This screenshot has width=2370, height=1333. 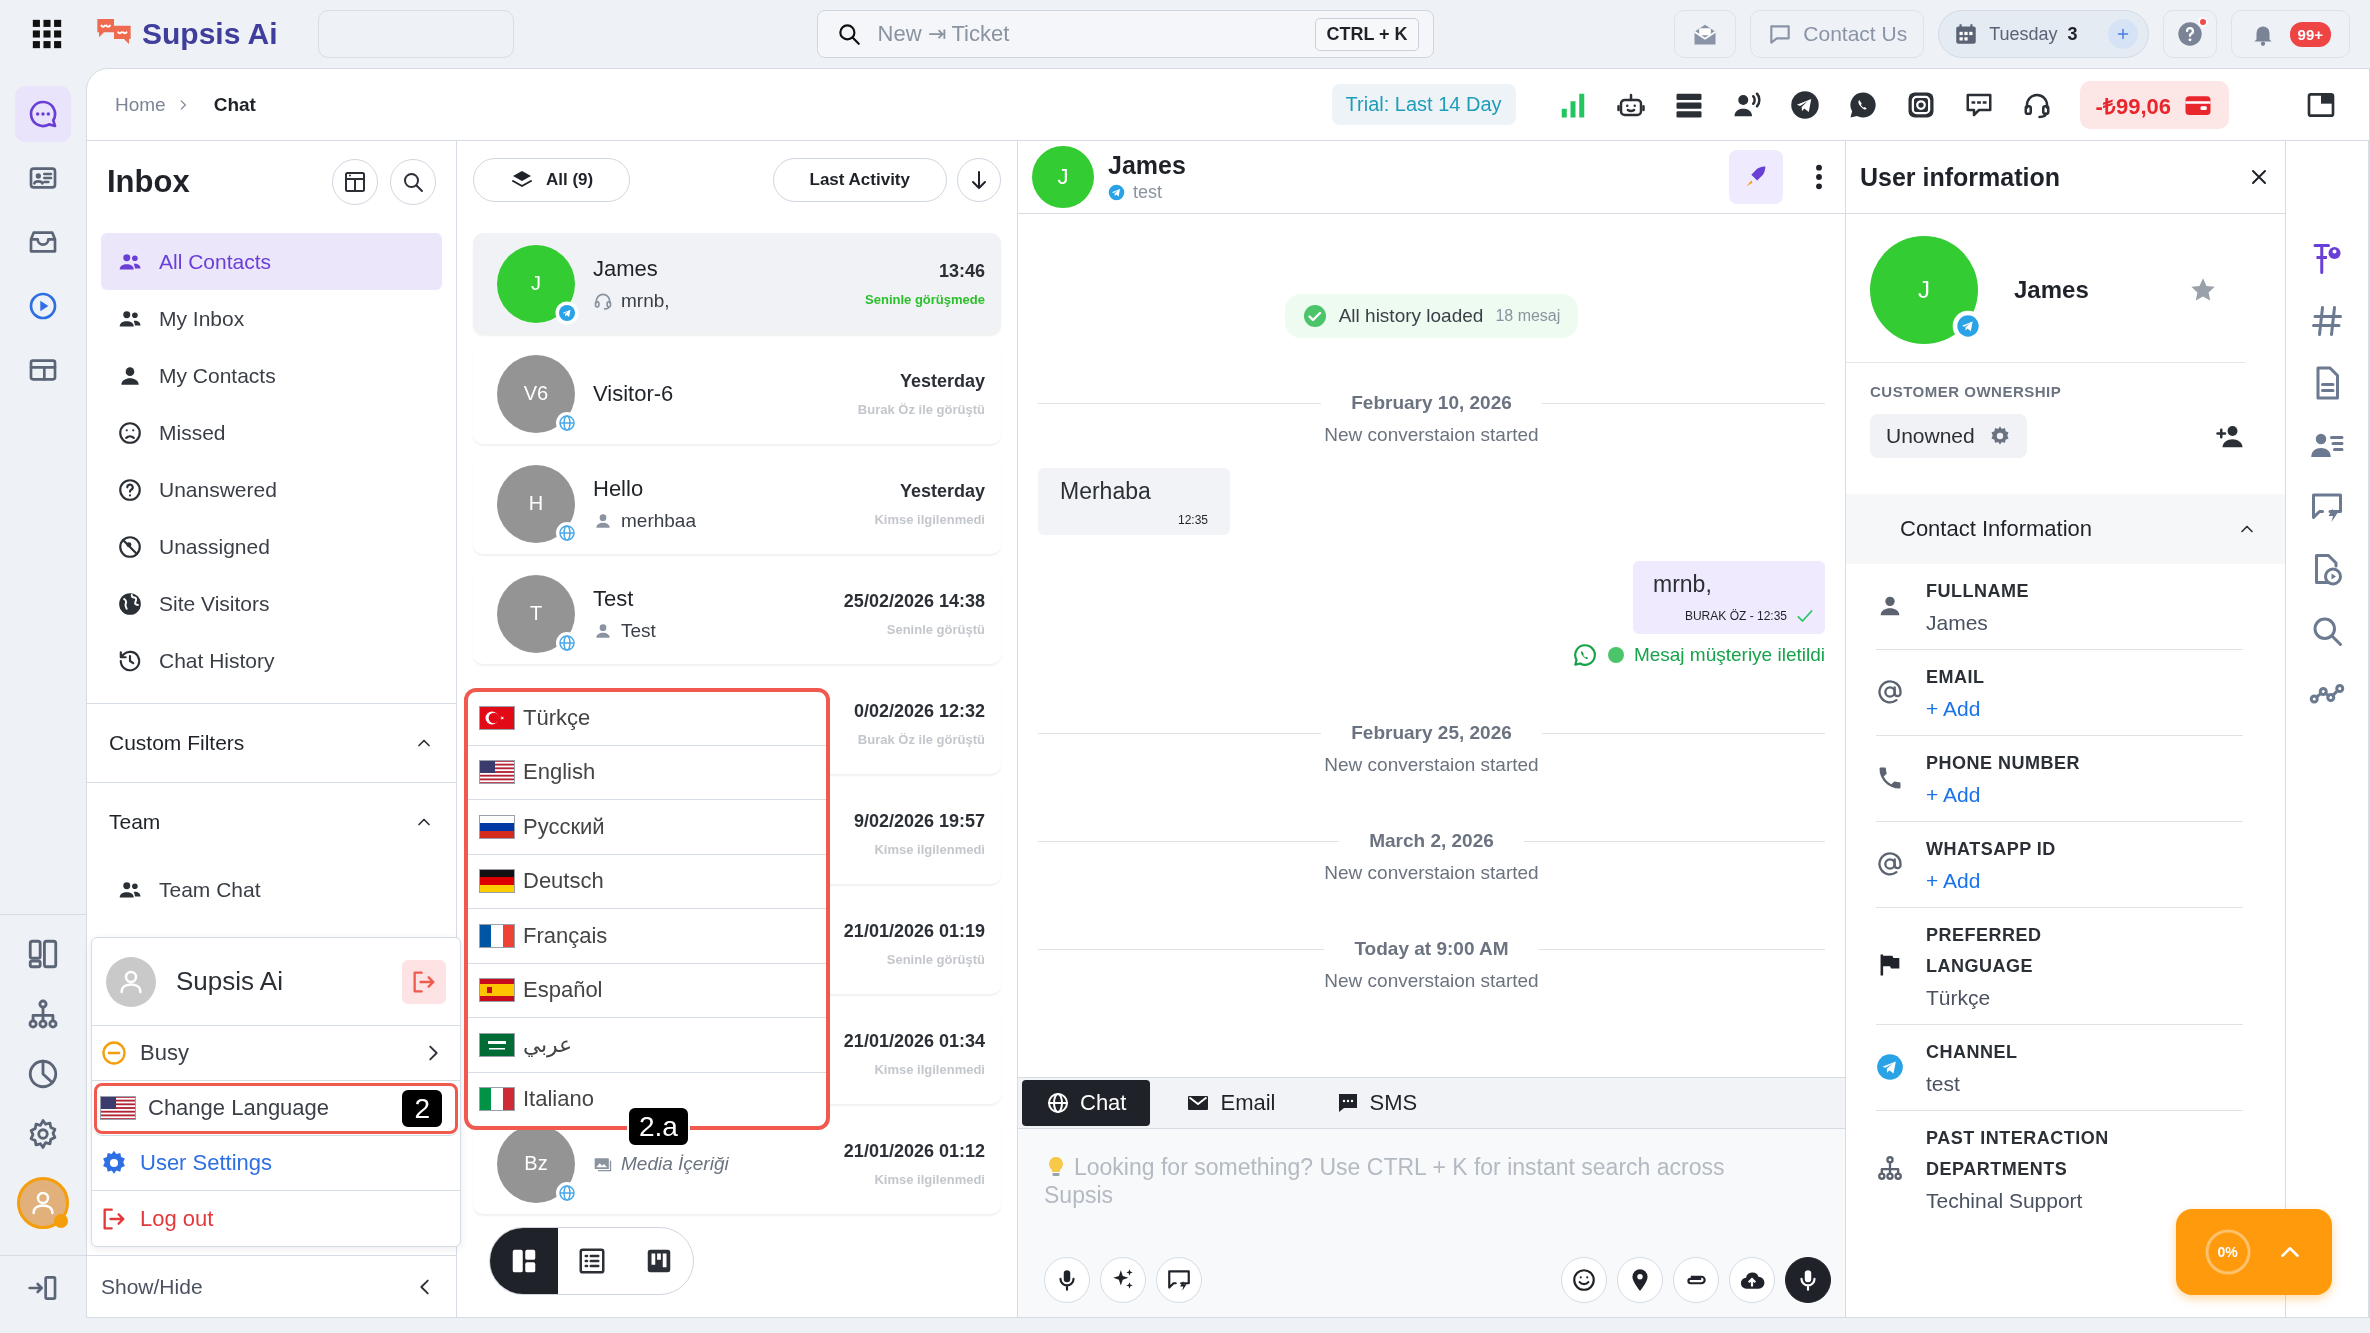 I want to click on date-divider: February 25, 2026, so click(x=1431, y=733).